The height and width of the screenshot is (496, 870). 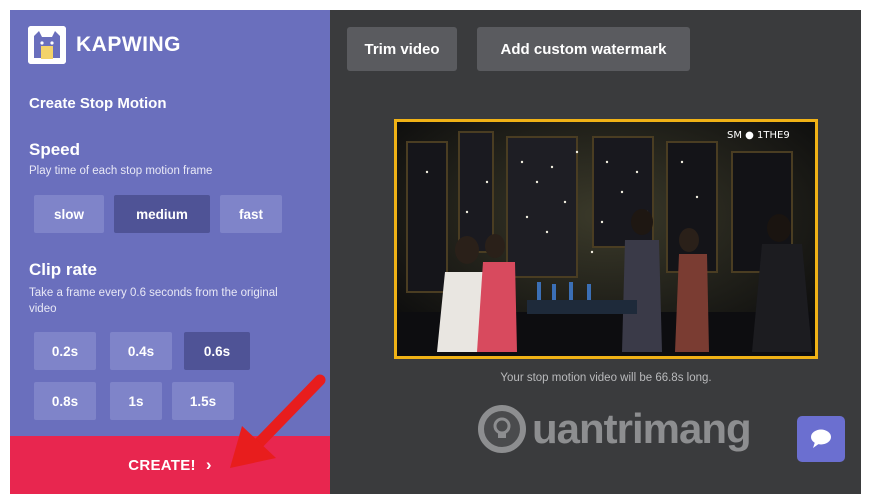 What do you see at coordinates (128, 44) in the screenshot?
I see `brand-name: KAPWING` at bounding box center [128, 44].